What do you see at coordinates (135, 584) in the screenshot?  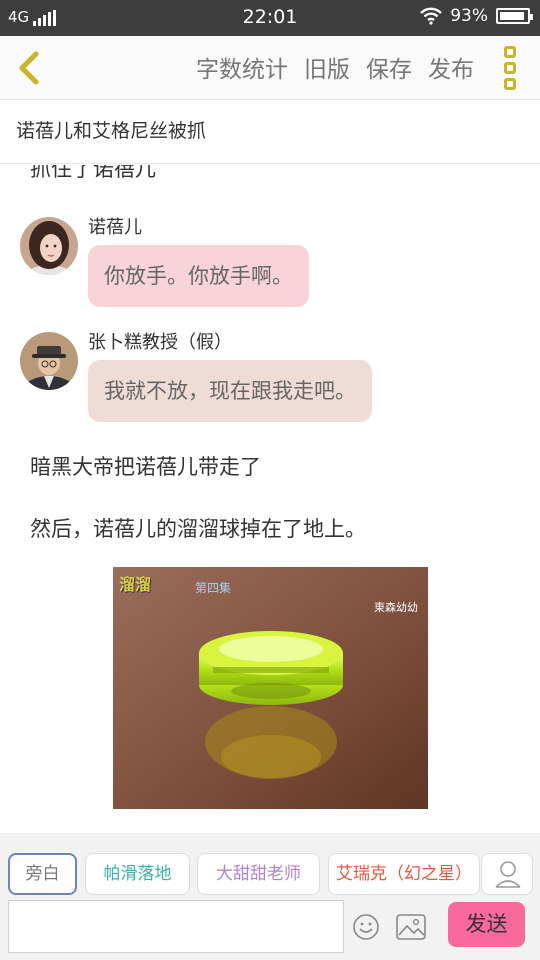 I see `image-logo-text: 溜溜` at bounding box center [135, 584].